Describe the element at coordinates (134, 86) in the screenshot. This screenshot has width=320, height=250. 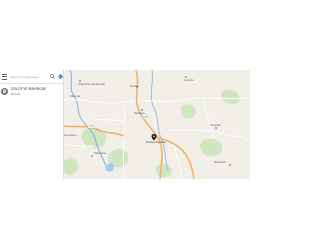
I see `map-label: Borskoe` at that location.